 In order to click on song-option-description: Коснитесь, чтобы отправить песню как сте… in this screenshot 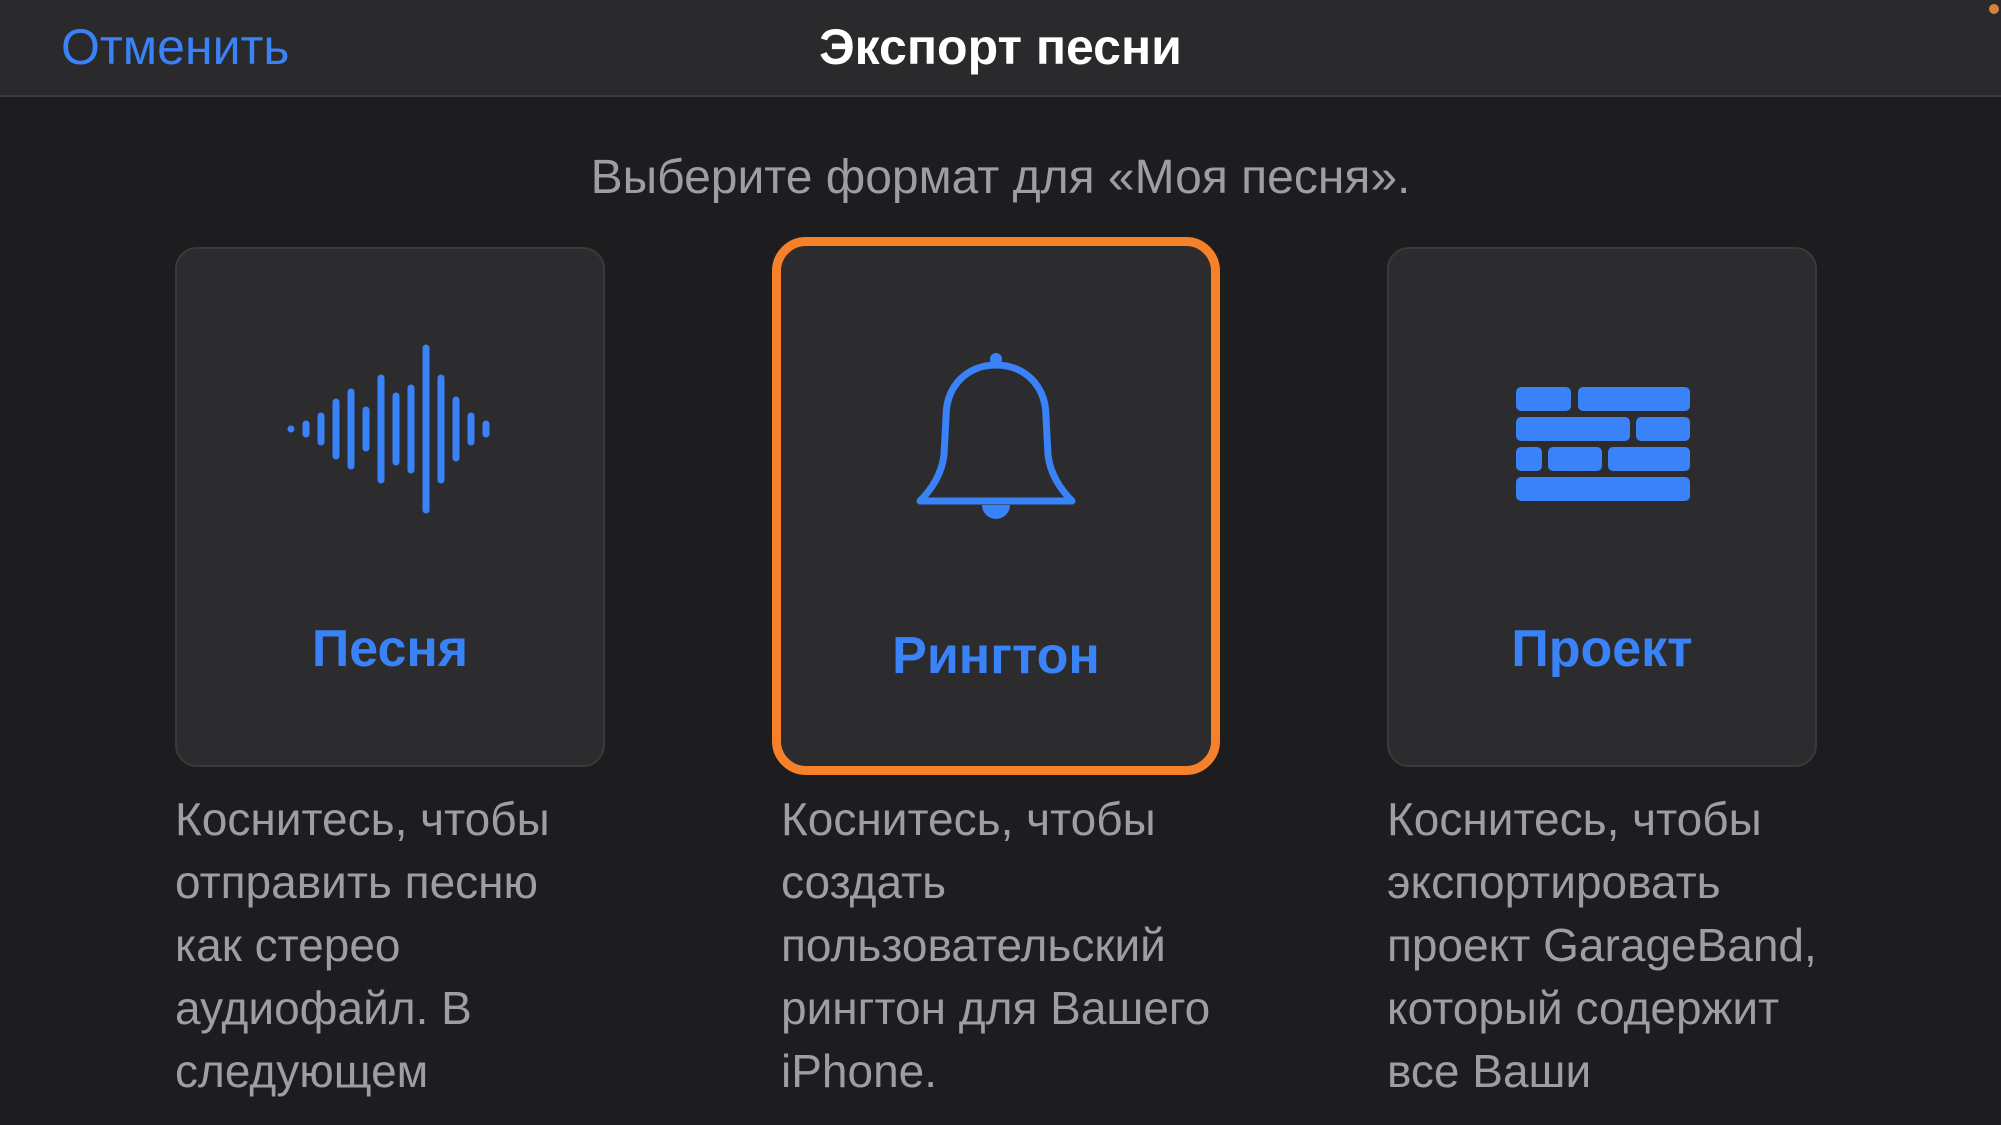, I will do `click(362, 959)`.